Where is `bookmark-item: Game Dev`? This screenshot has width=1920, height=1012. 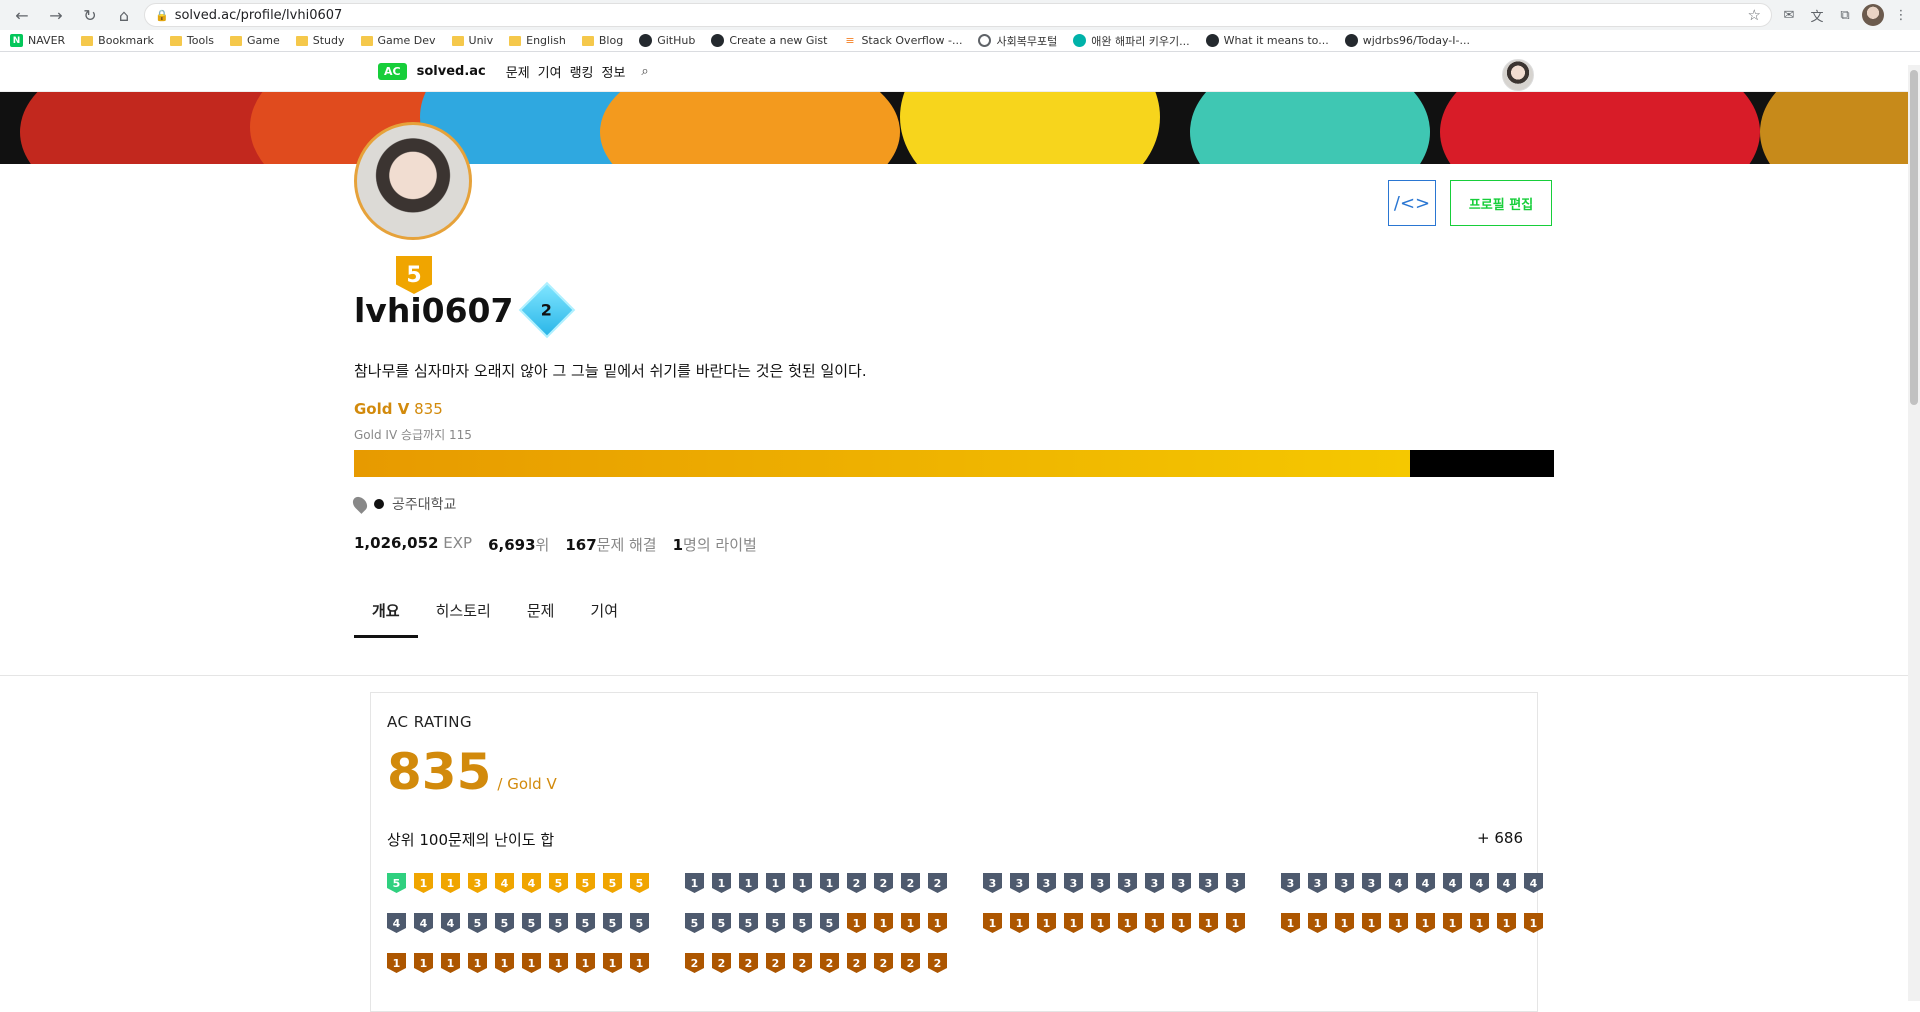
bookmark-item: Game Dev is located at coordinates (398, 40).